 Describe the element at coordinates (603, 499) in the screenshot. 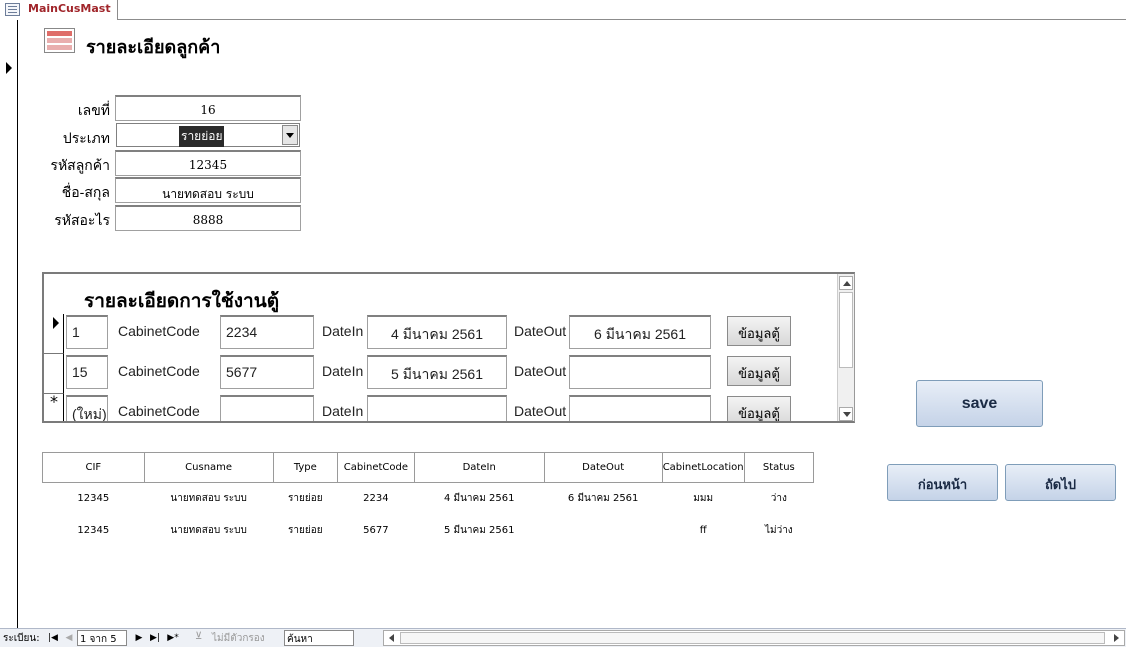

I see `cell-dateout: 6 มีนาคม 2561` at that location.